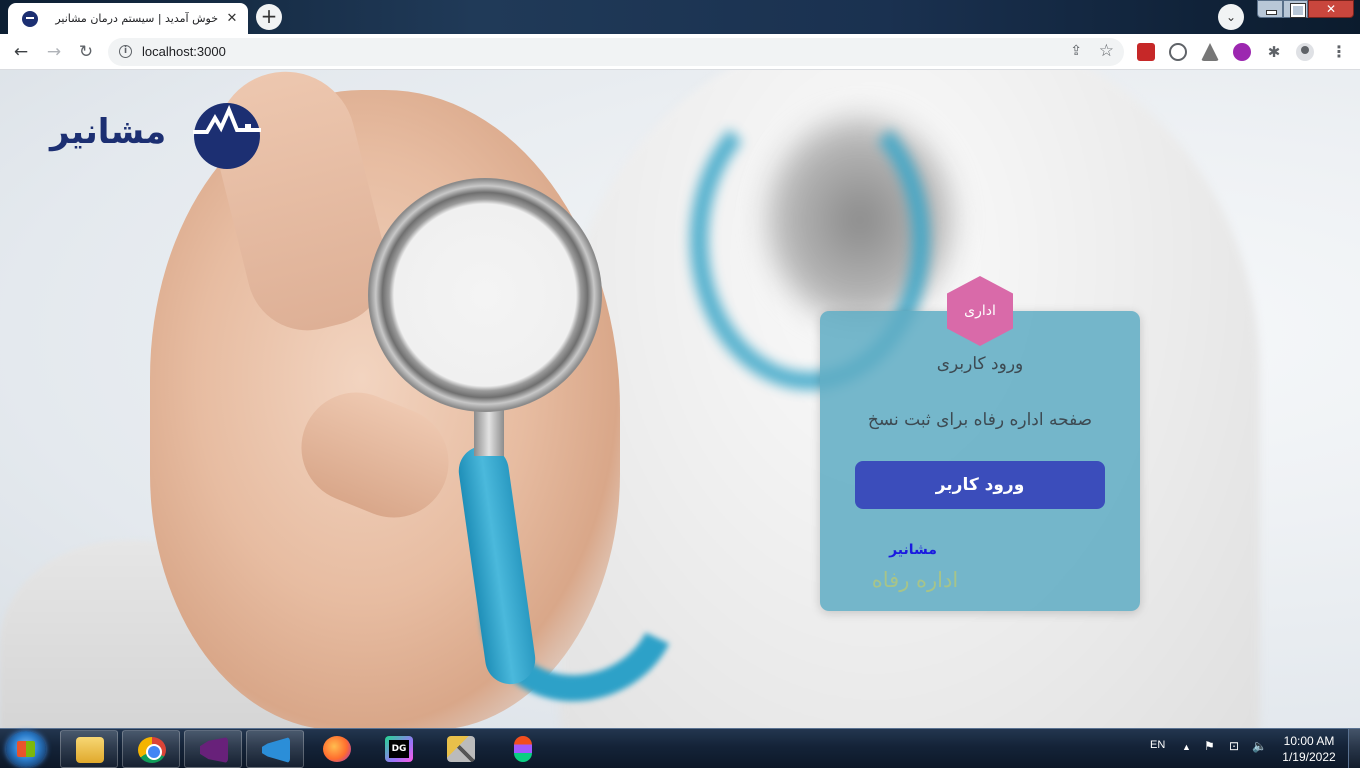 The width and height of the screenshot is (1360, 768). I want to click on show-desktop-button, so click(1354, 748).